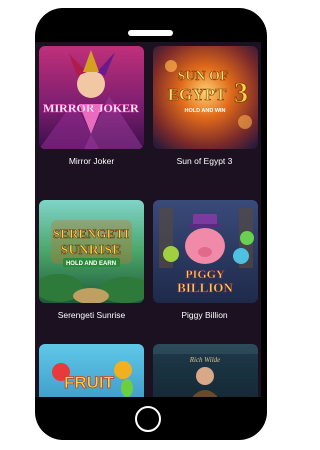 The height and width of the screenshot is (450, 320). Describe the element at coordinates (148, 419) in the screenshot. I see `home-button` at that location.